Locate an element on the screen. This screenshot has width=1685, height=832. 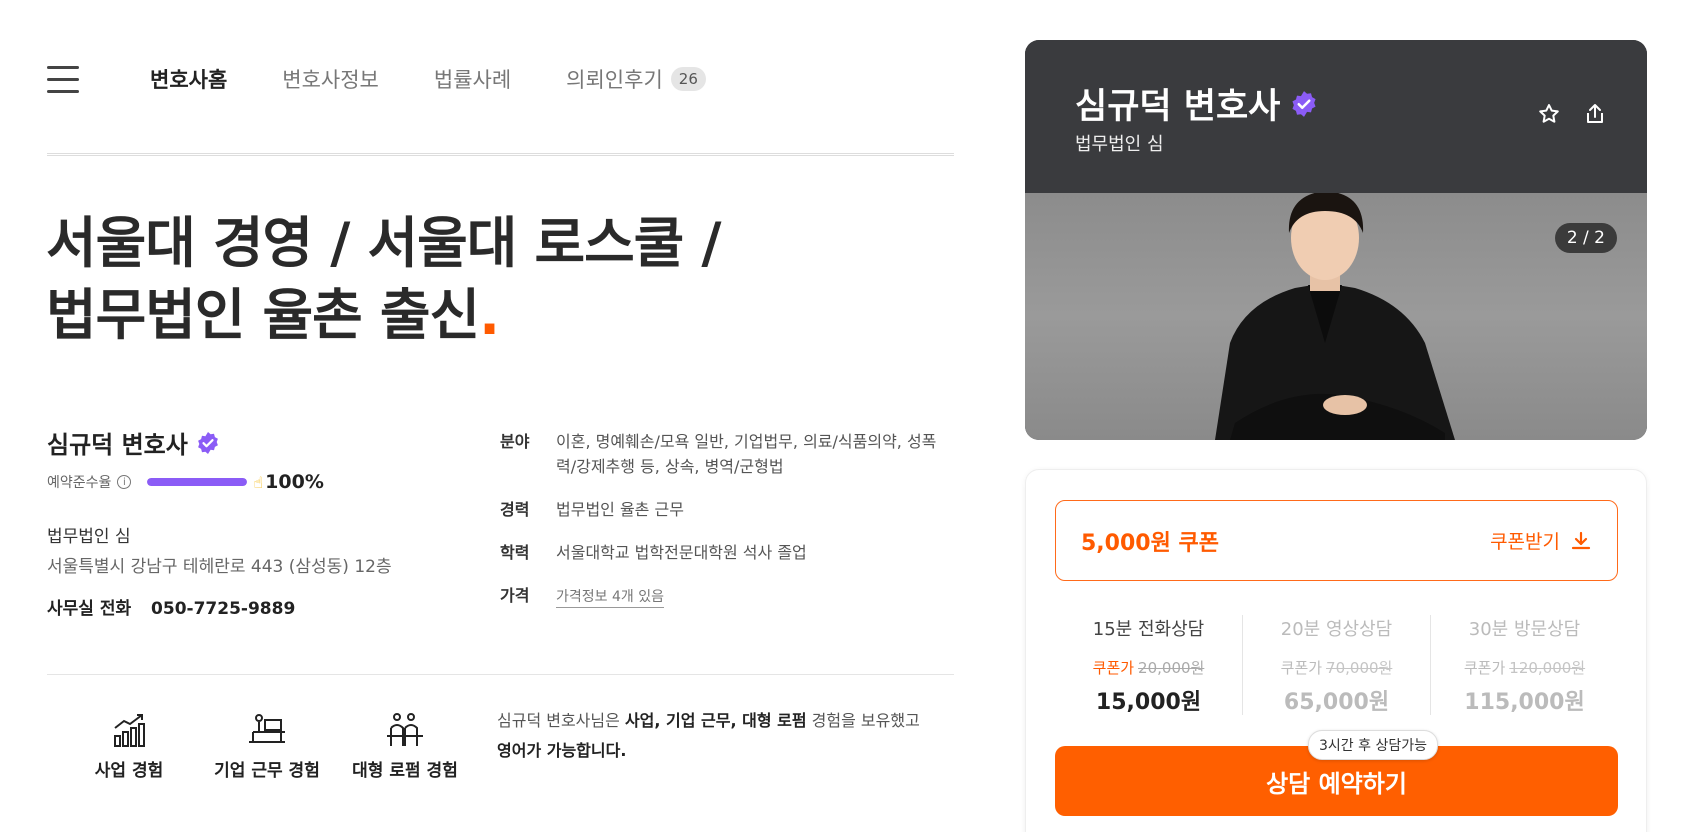
option-coupon-line: 쿠폰가 120,000원 is located at coordinates (1524, 667).